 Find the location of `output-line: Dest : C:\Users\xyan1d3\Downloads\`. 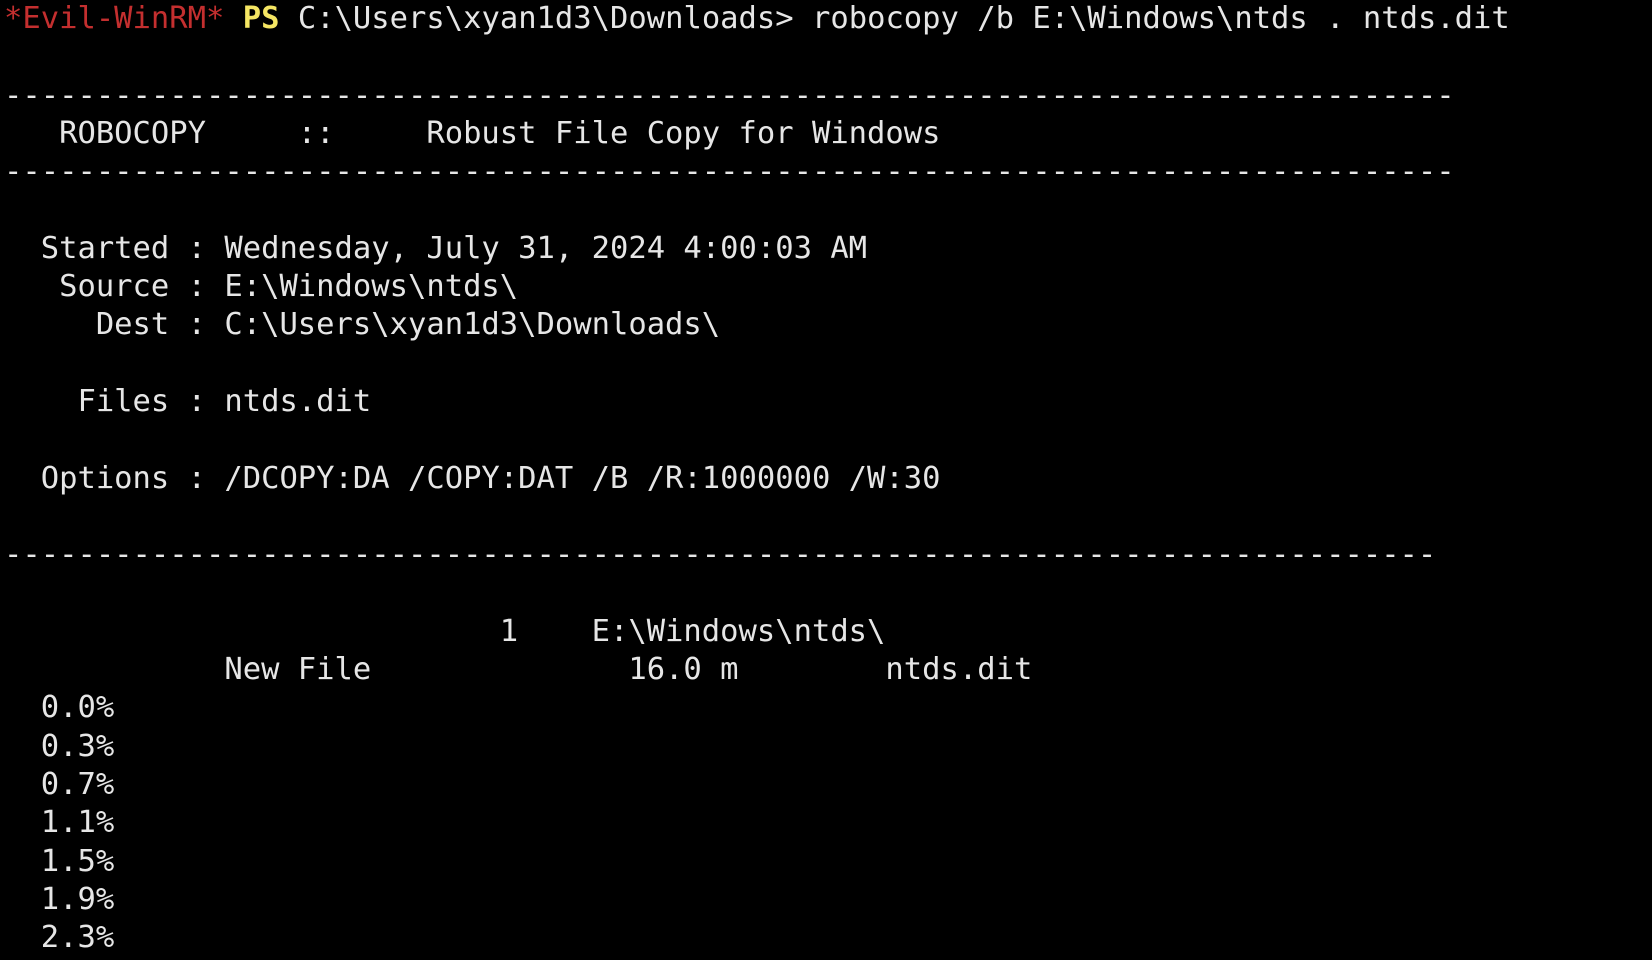

output-line: Dest : C:\Users\xyan1d3\Downloads\ is located at coordinates (362, 325).